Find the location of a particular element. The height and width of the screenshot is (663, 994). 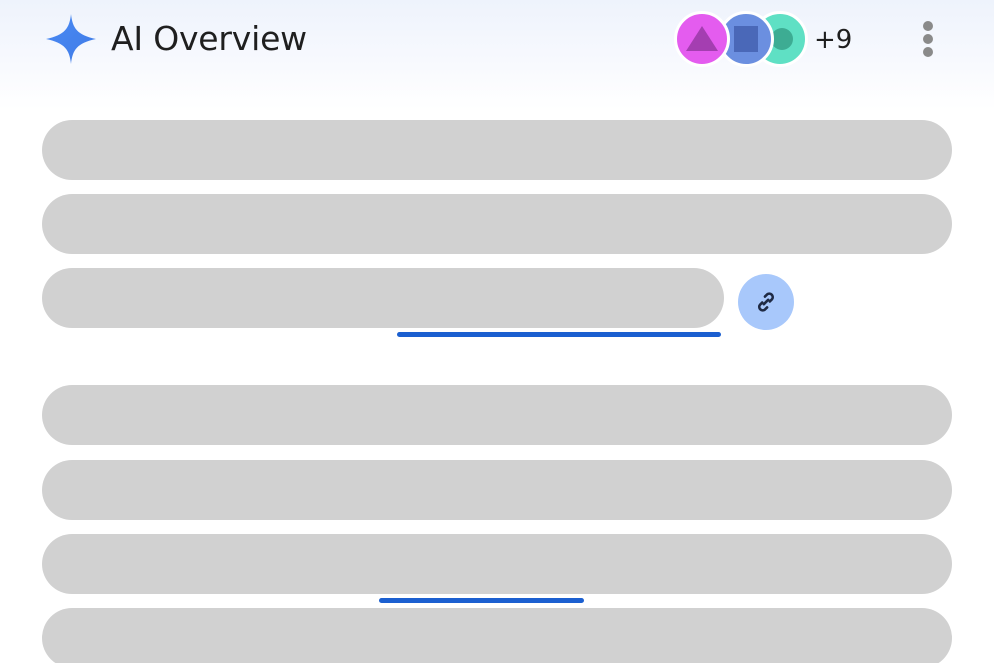

avatar is located at coordinates (702, 39).